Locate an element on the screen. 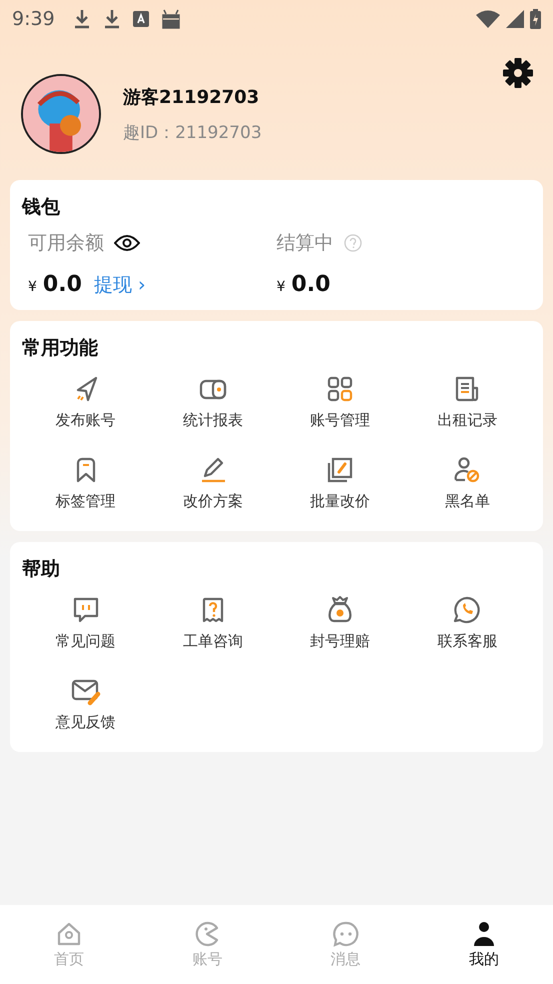 The height and width of the screenshot is (984, 553). nav-tab: 我的 is located at coordinates (483, 944).